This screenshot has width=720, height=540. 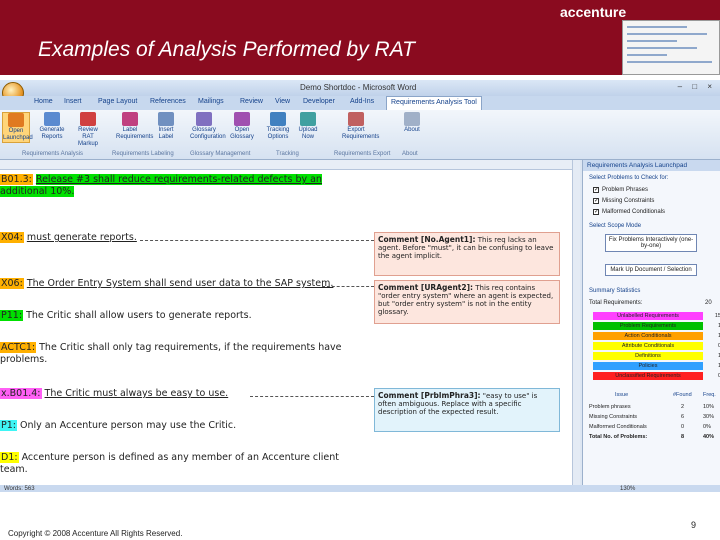 I want to click on upload-icon, so click(x=308, y=119).